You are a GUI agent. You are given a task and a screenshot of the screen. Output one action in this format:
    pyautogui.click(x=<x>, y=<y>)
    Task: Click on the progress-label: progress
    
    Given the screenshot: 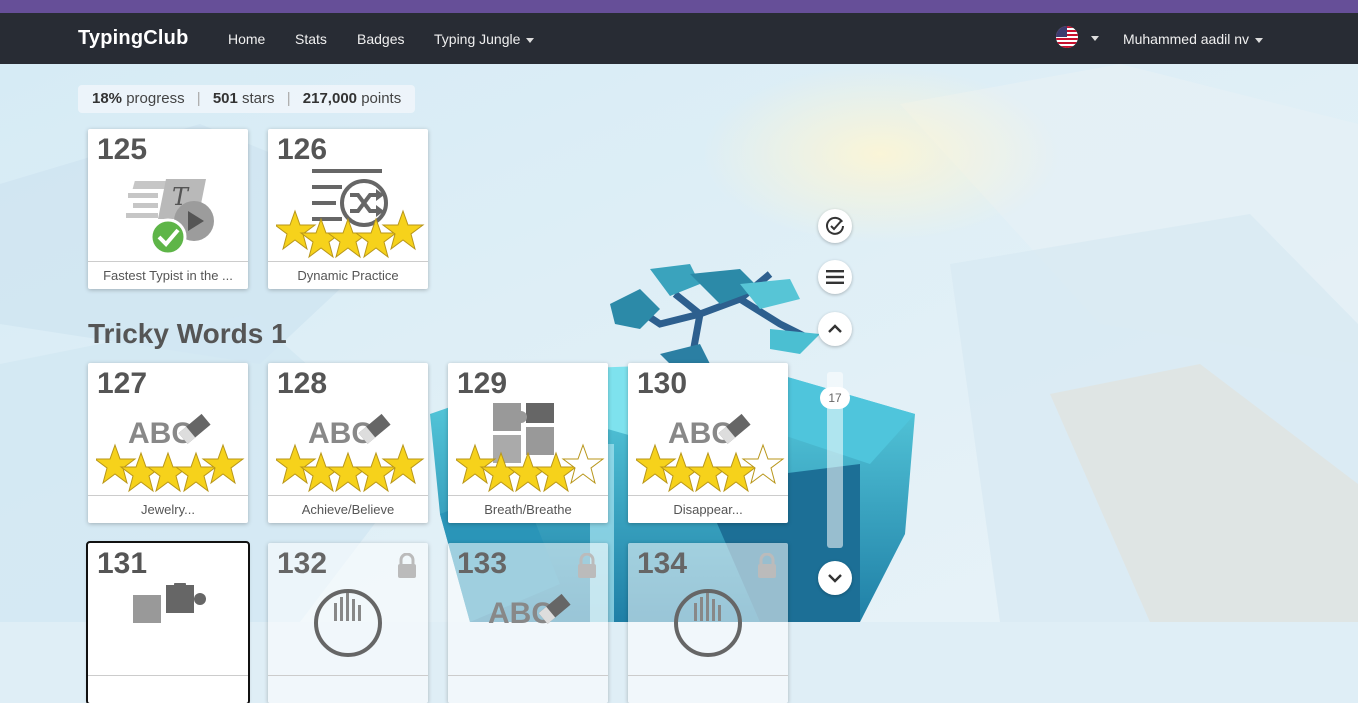 What is the action you would take?
    pyautogui.click(x=155, y=98)
    